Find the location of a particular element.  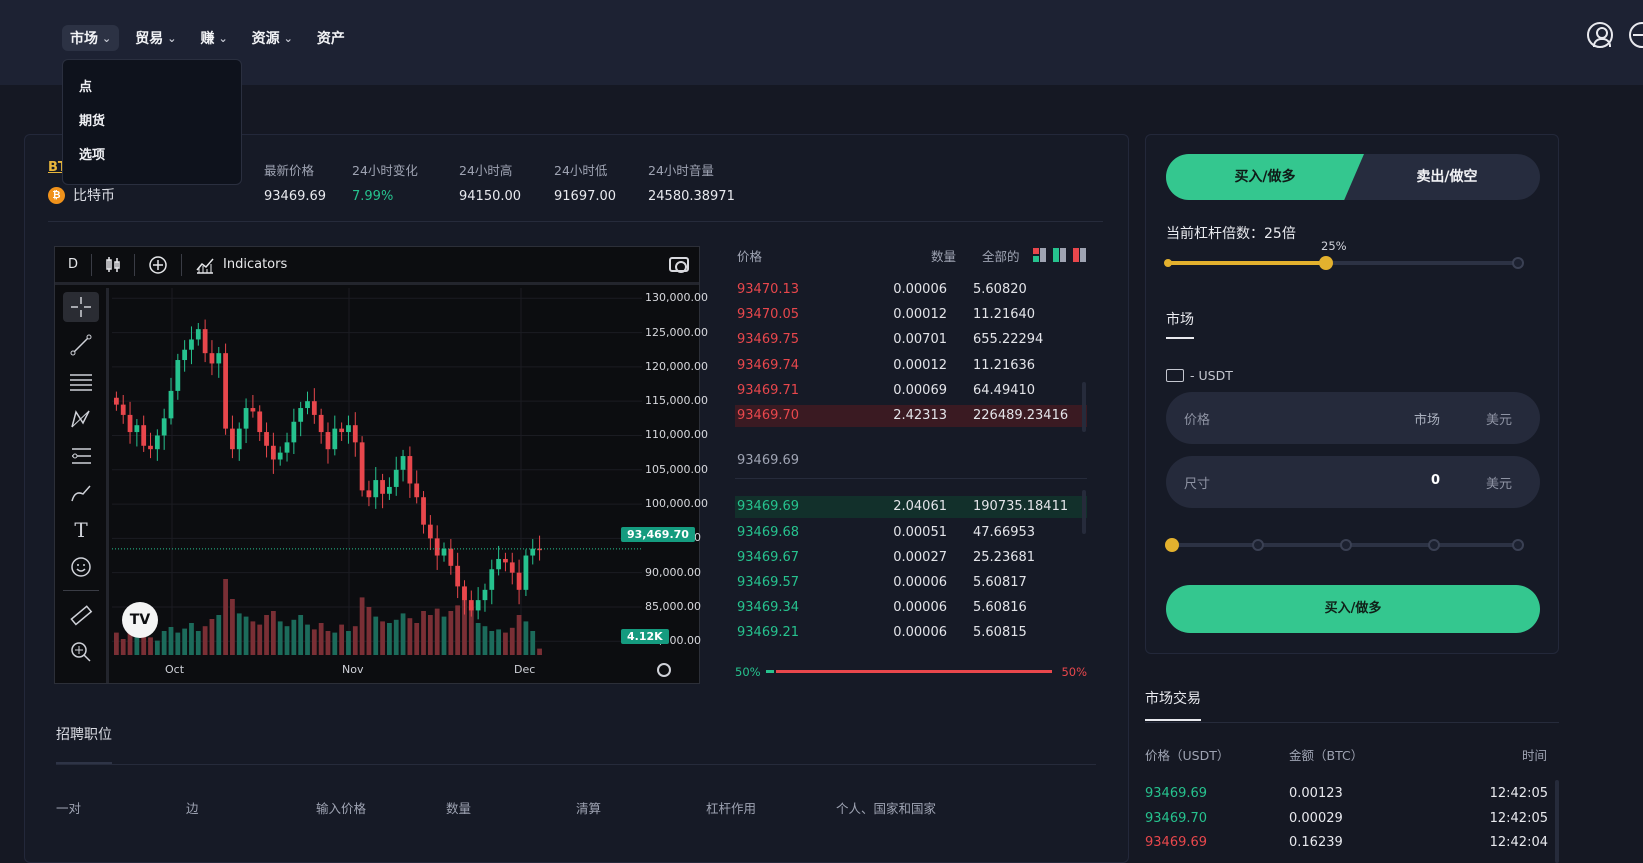

bid-row: 93469.68 0.00051 47.66953 is located at coordinates (911, 533).